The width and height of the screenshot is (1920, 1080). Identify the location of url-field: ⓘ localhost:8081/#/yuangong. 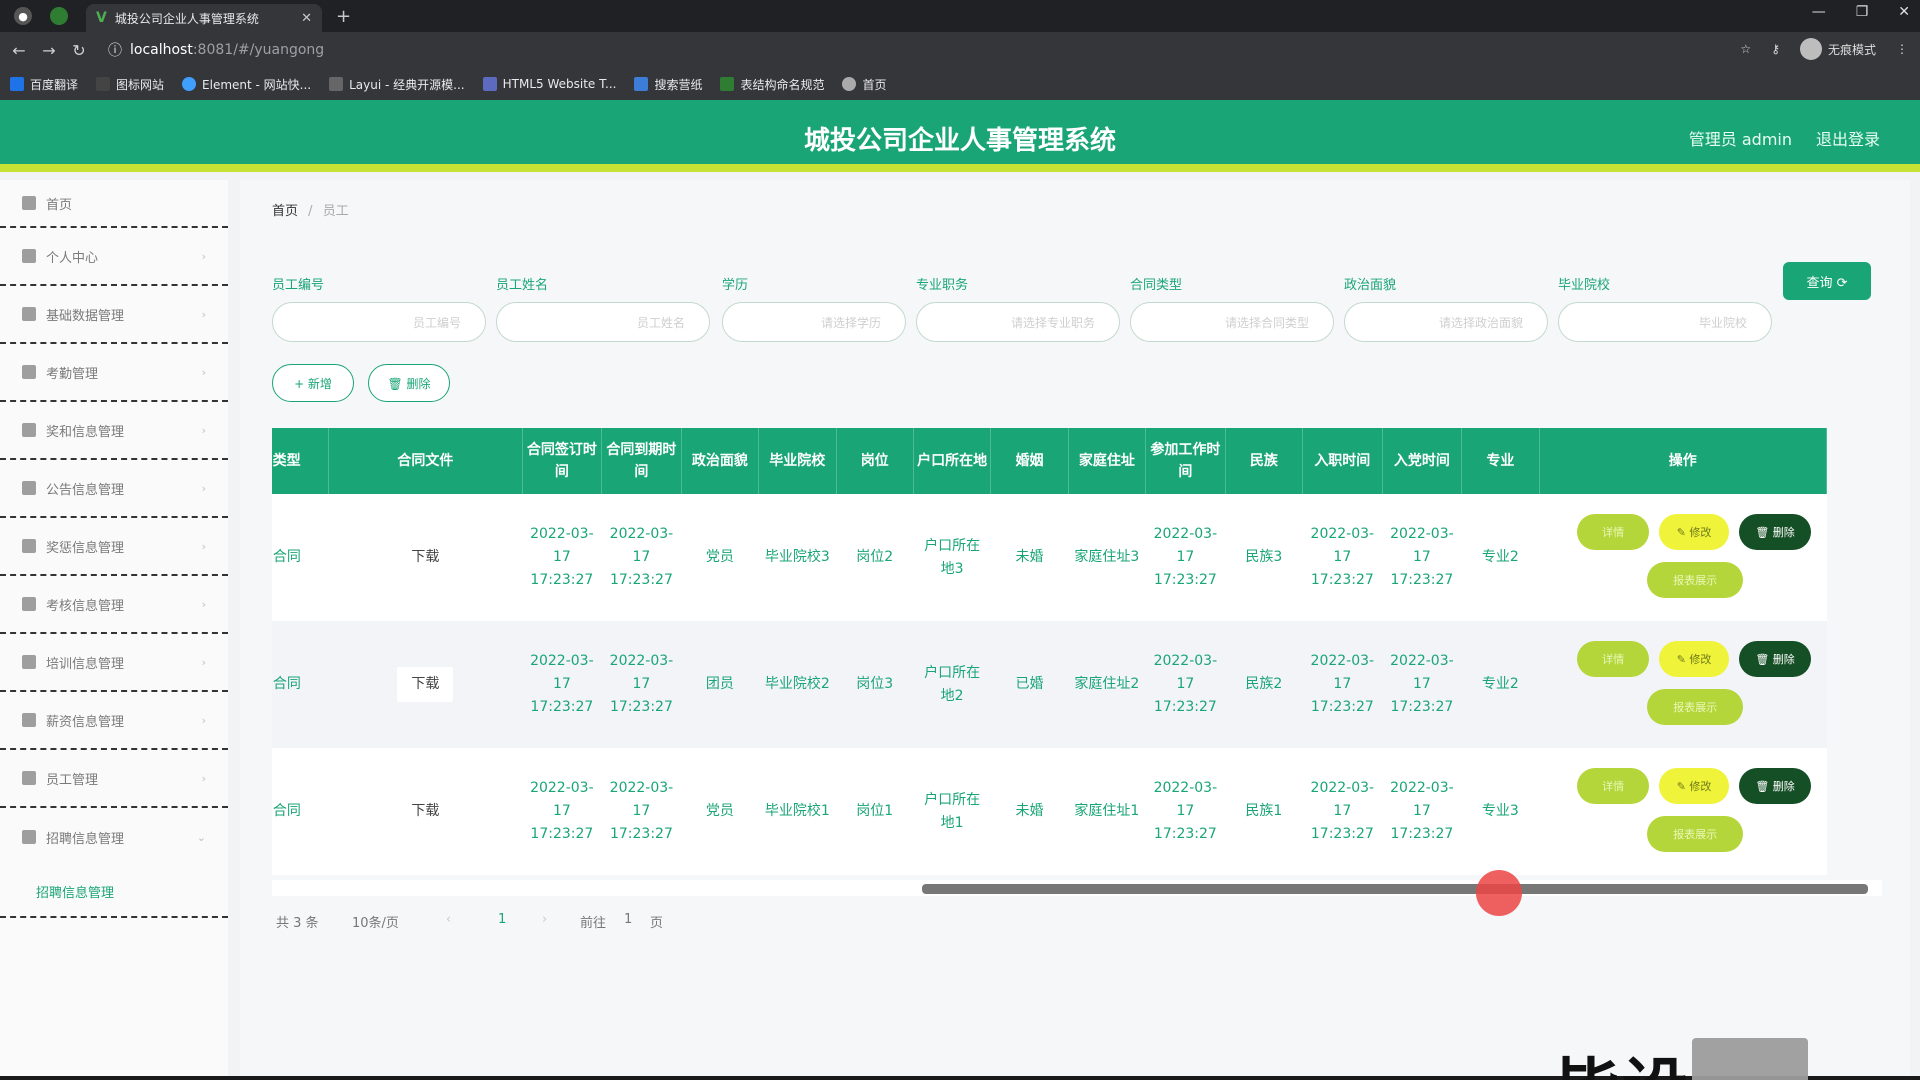
(216, 50).